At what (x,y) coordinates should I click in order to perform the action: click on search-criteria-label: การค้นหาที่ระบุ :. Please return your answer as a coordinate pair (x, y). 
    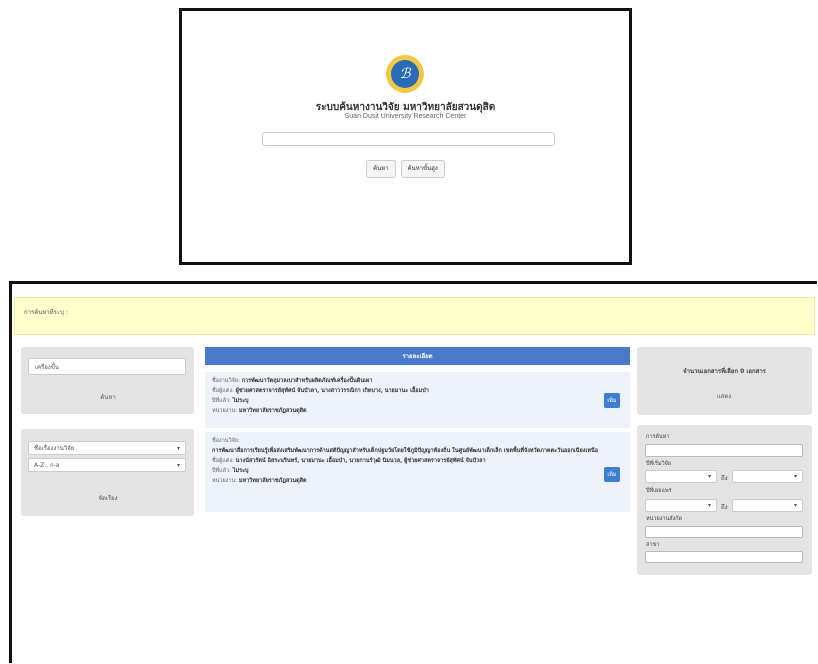
    Looking at the image, I should click on (46, 312).